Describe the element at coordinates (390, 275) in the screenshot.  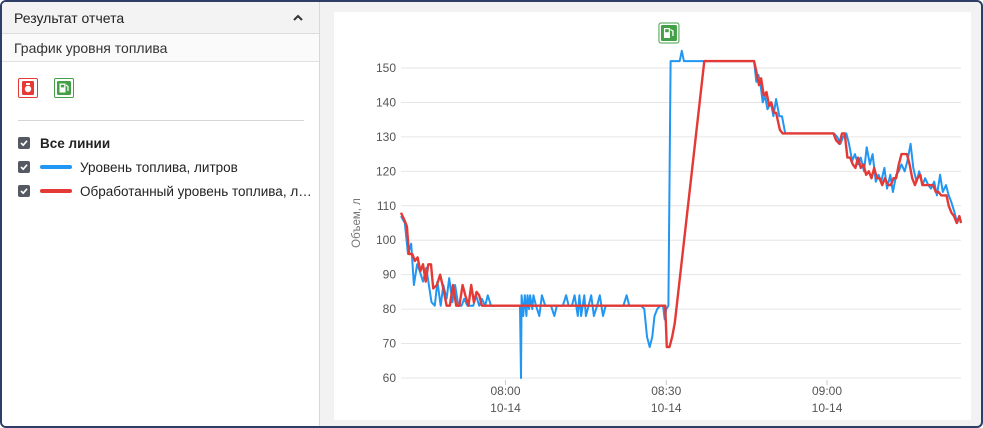
I see `y-tick-label: 90` at that location.